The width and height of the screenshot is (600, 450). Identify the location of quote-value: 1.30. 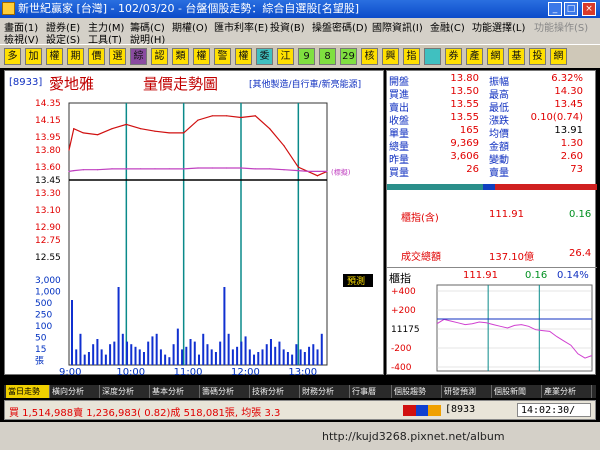
(571, 143).